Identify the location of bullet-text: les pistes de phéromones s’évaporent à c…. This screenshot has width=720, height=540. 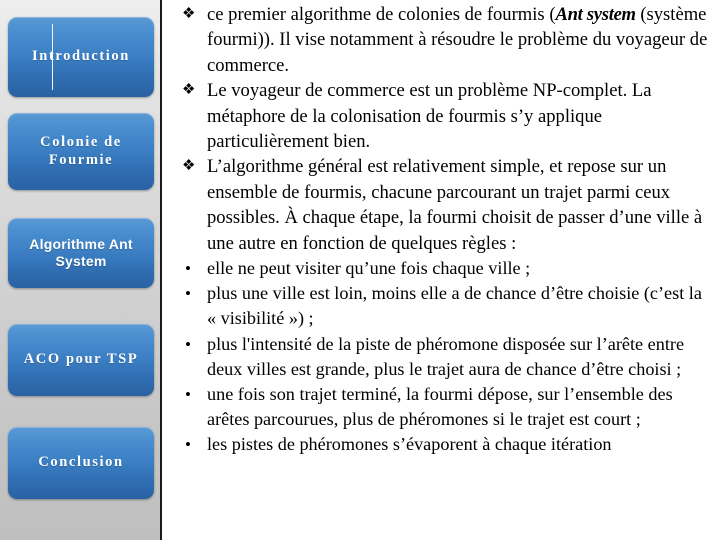
(409, 444).